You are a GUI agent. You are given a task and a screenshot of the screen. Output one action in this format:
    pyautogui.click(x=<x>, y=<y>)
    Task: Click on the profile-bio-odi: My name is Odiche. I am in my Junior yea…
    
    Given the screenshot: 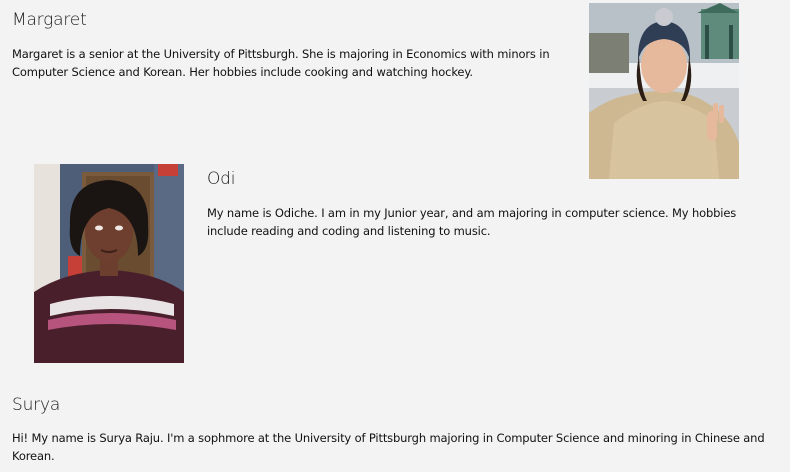 What is the action you would take?
    pyautogui.click(x=472, y=222)
    